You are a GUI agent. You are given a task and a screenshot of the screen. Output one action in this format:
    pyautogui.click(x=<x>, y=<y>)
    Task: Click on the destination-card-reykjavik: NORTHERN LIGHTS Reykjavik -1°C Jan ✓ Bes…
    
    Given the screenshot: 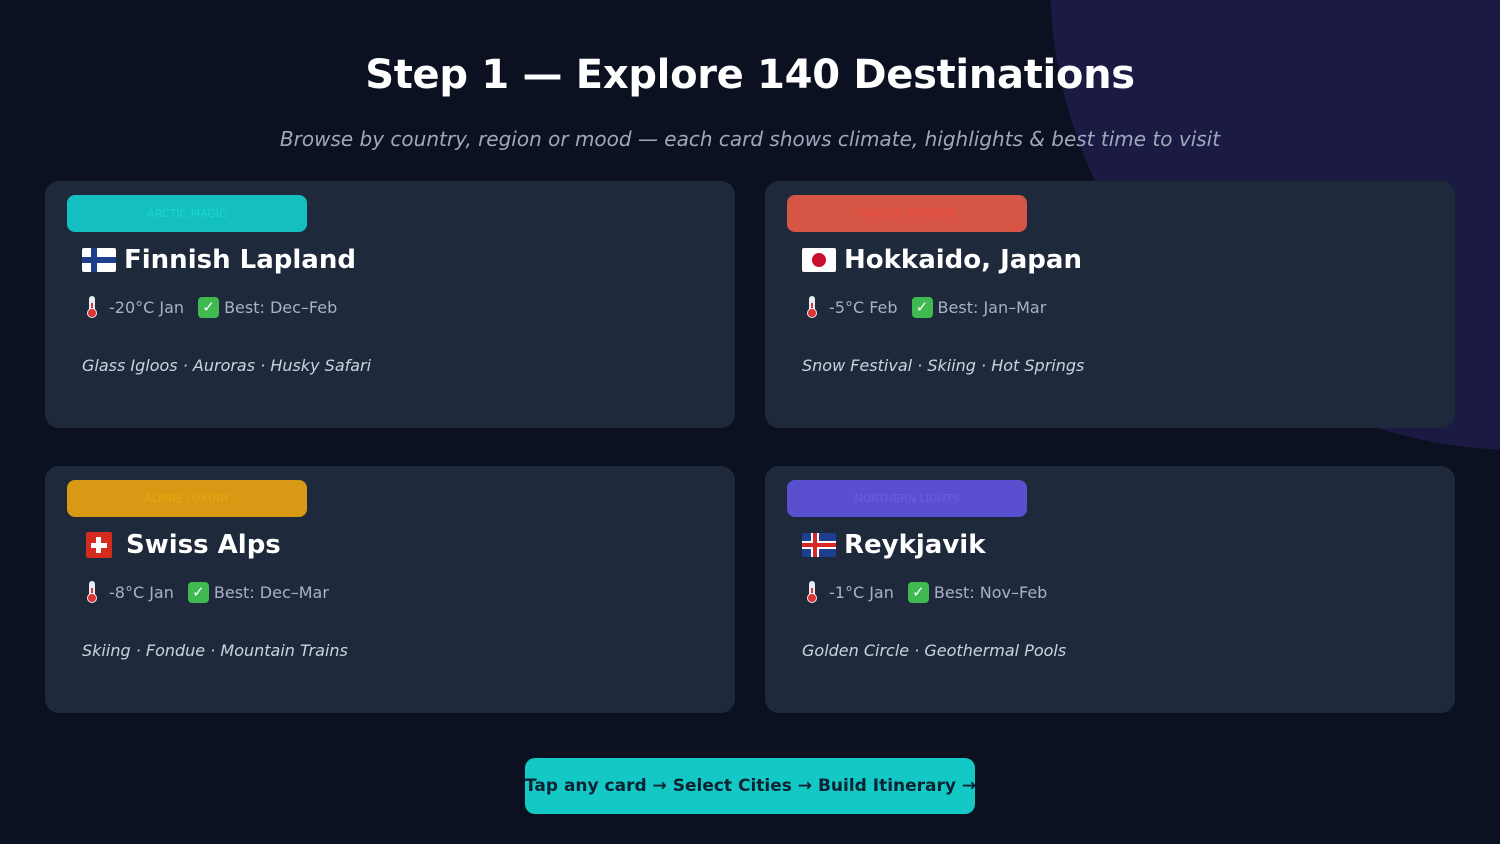 What is the action you would take?
    pyautogui.click(x=1110, y=589)
    